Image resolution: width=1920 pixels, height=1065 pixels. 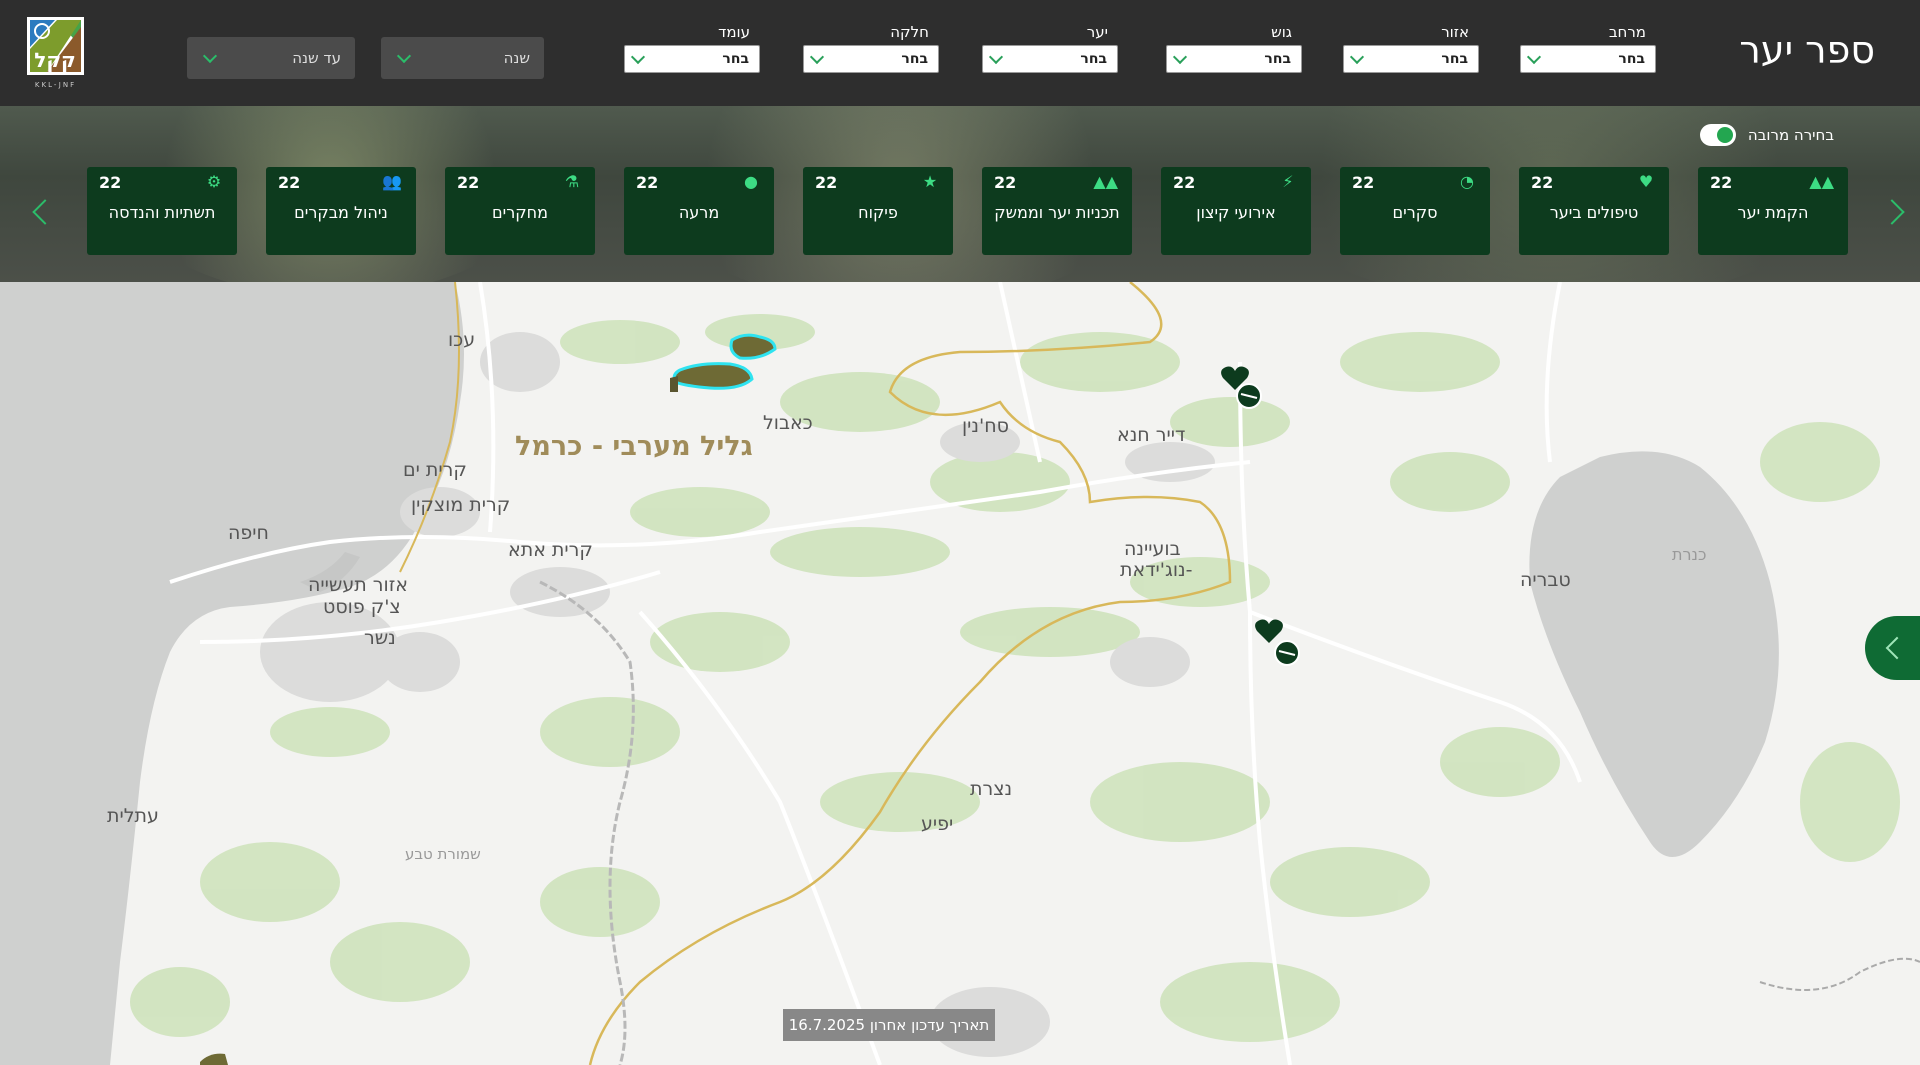 What do you see at coordinates (734, 32) in the screenshot?
I see `filter-label: עומד` at bounding box center [734, 32].